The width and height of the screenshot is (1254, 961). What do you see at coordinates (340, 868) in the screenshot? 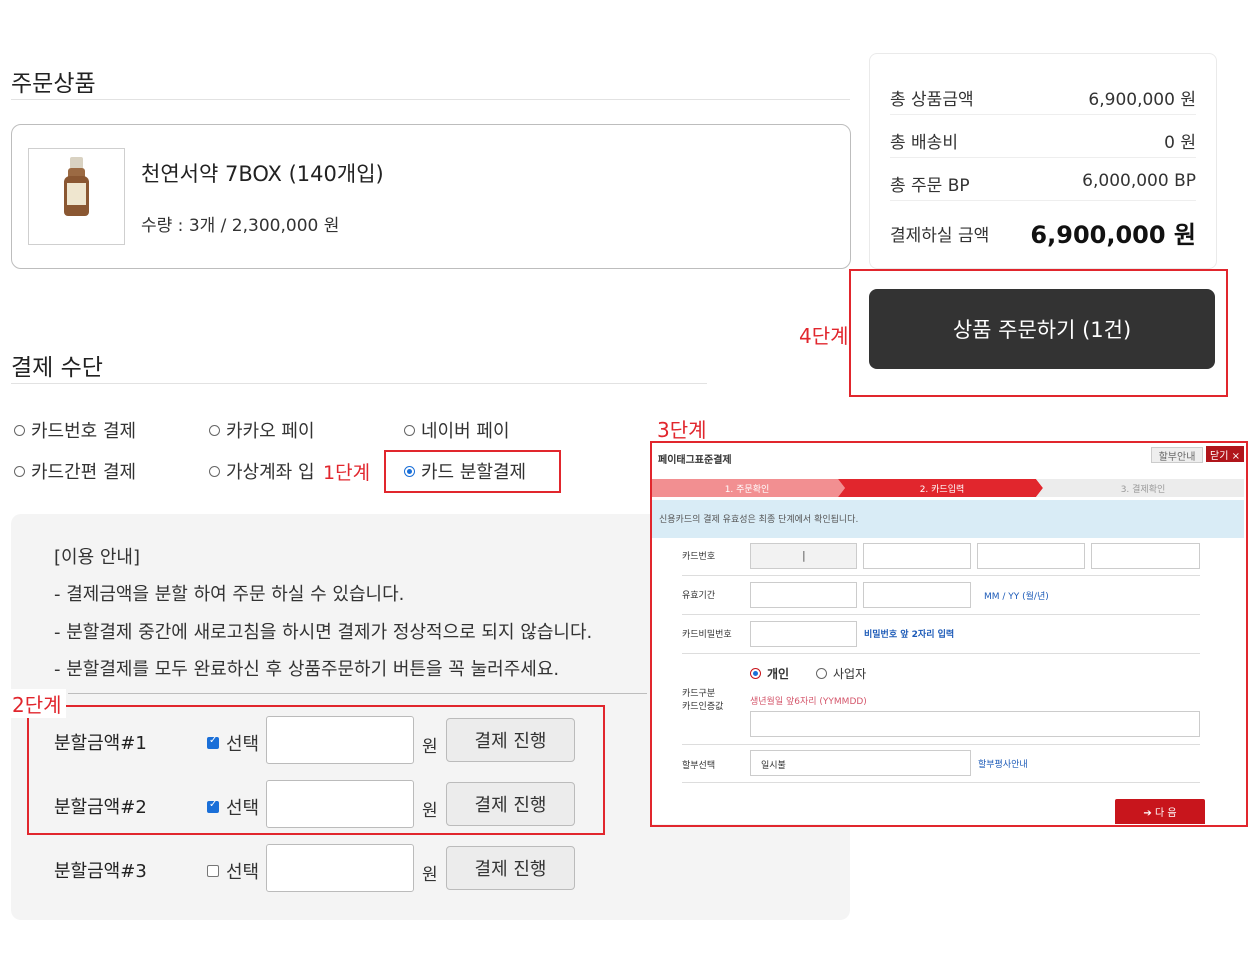
I see `split-amount-input` at bounding box center [340, 868].